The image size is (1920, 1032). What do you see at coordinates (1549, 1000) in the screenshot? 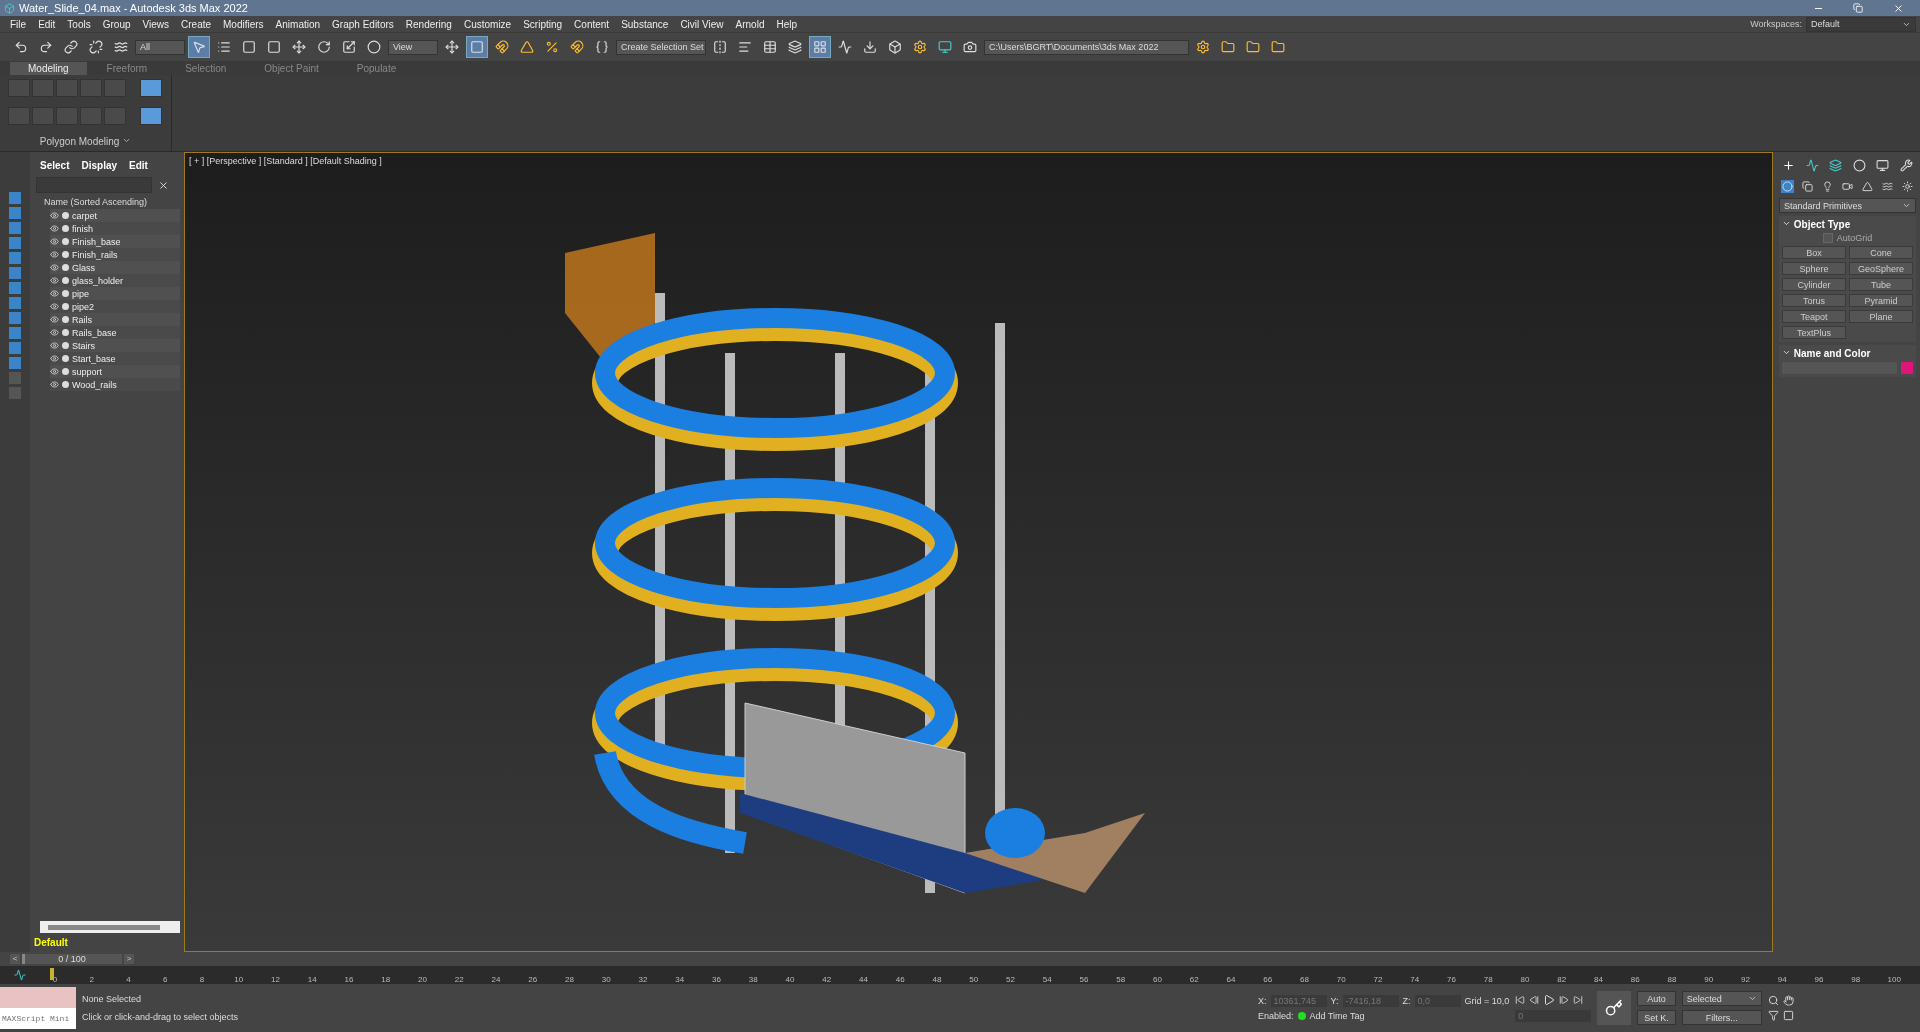
I see `play-icon` at bounding box center [1549, 1000].